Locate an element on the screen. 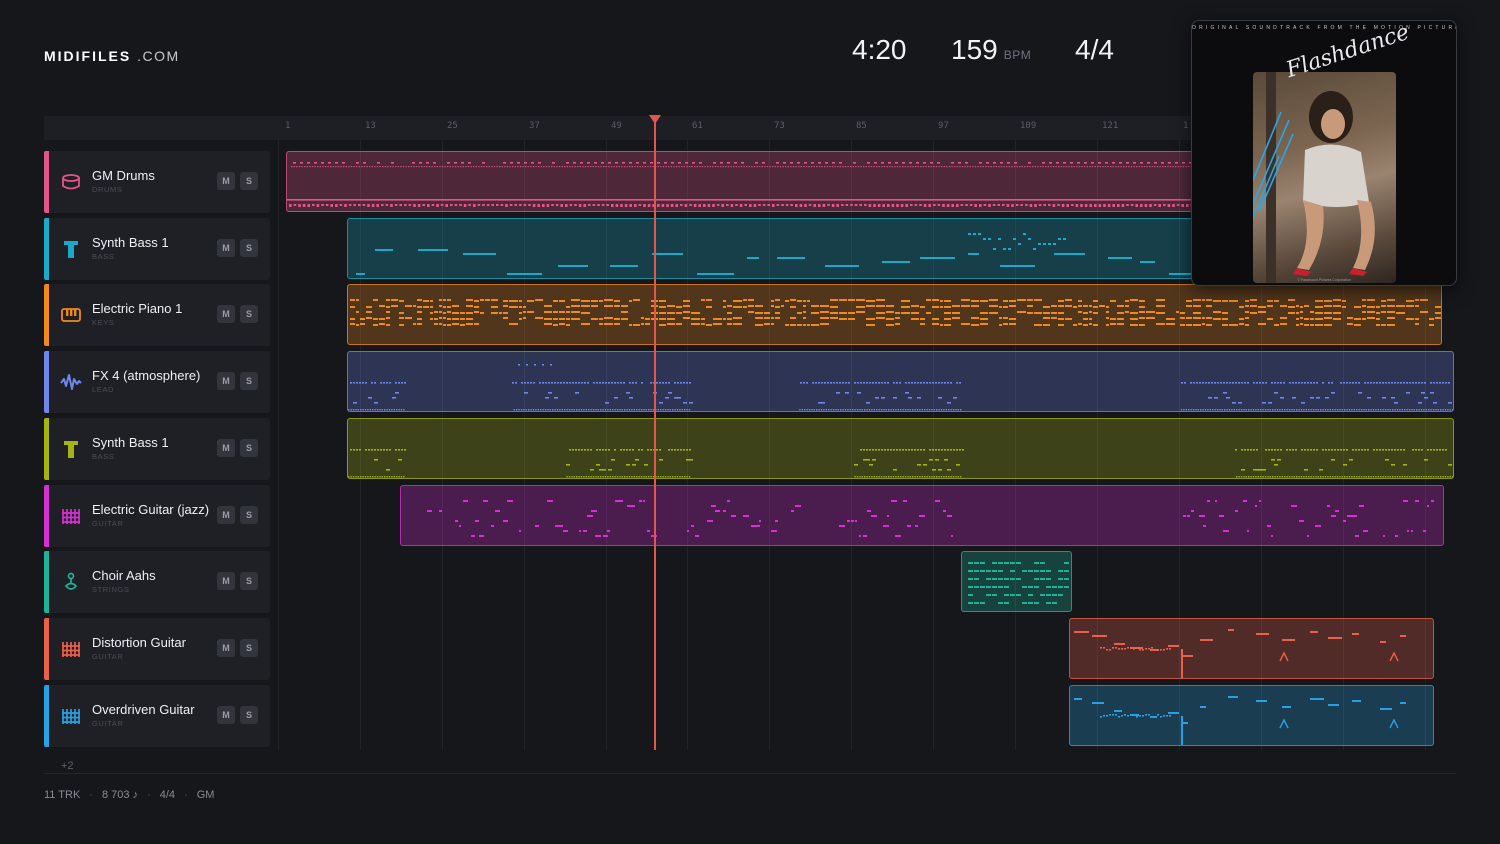 Image resolution: width=1500 pixels, height=844 pixels. track-header: Electric Guitar (jazz) GUITAR M S is located at coordinates (157, 516).